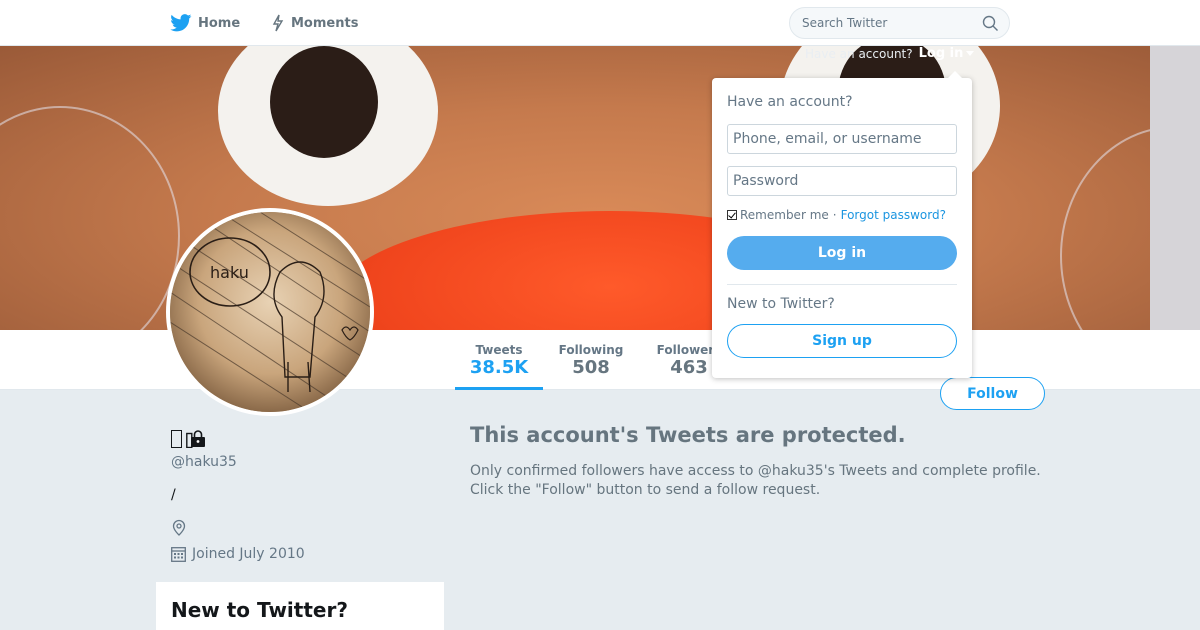 Image resolution: width=1200 pixels, height=630 pixels. I want to click on lock-icon, so click(195, 439).